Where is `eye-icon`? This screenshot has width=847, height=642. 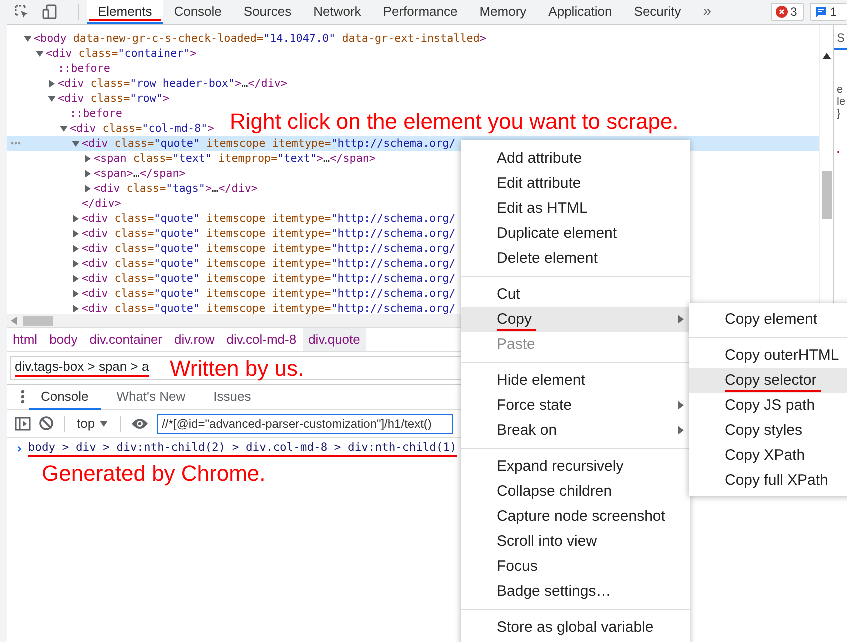
eye-icon is located at coordinates (140, 424).